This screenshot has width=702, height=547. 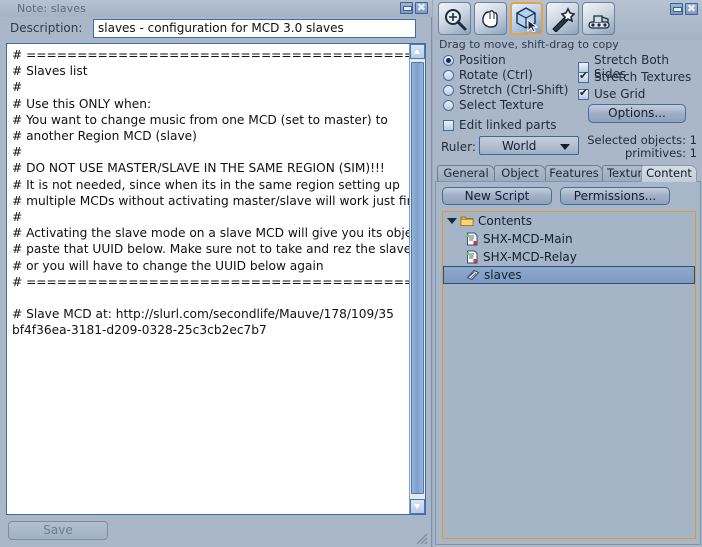 I want to click on radio-label: Select Texture, so click(x=501, y=105).